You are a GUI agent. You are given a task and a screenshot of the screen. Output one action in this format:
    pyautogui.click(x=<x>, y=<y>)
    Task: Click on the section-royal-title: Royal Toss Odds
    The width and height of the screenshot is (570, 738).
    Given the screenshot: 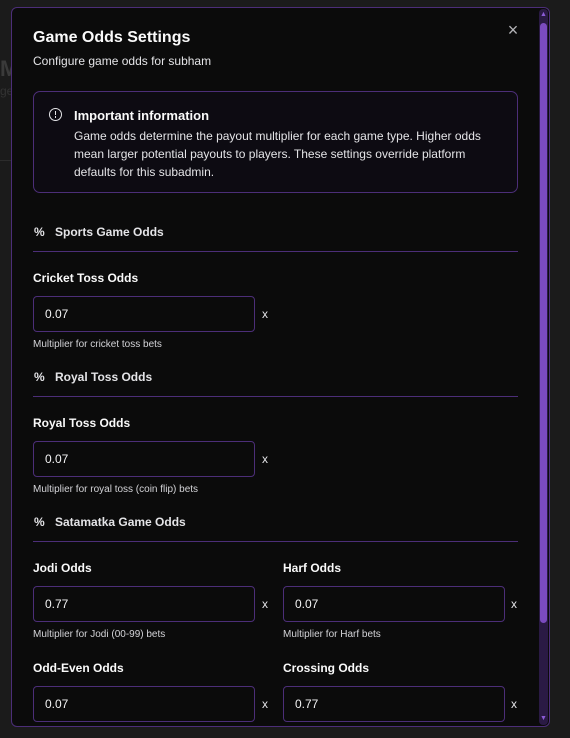 What is the action you would take?
    pyautogui.click(x=104, y=377)
    